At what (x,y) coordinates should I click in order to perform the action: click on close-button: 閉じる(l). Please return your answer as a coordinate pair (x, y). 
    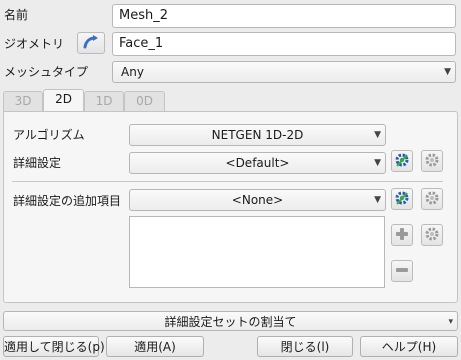
    Looking at the image, I should click on (305, 346).